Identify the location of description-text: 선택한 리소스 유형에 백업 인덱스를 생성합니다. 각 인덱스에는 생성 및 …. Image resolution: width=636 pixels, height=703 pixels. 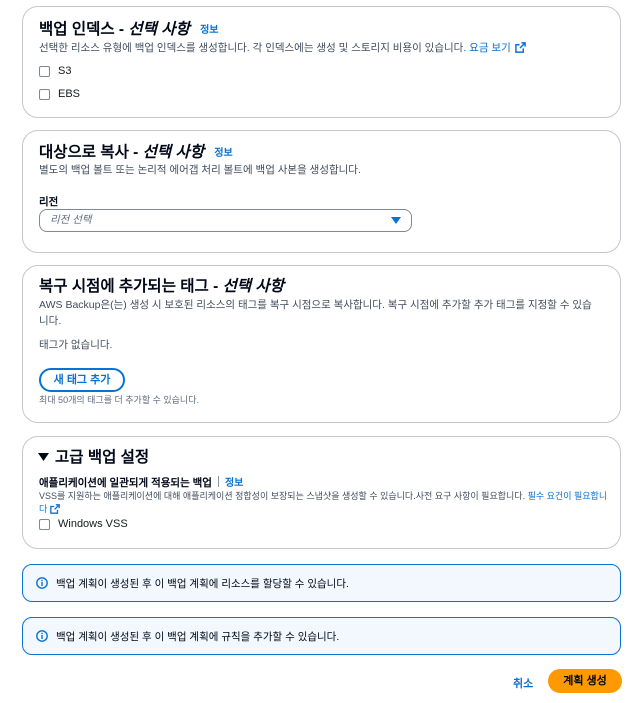
(254, 48).